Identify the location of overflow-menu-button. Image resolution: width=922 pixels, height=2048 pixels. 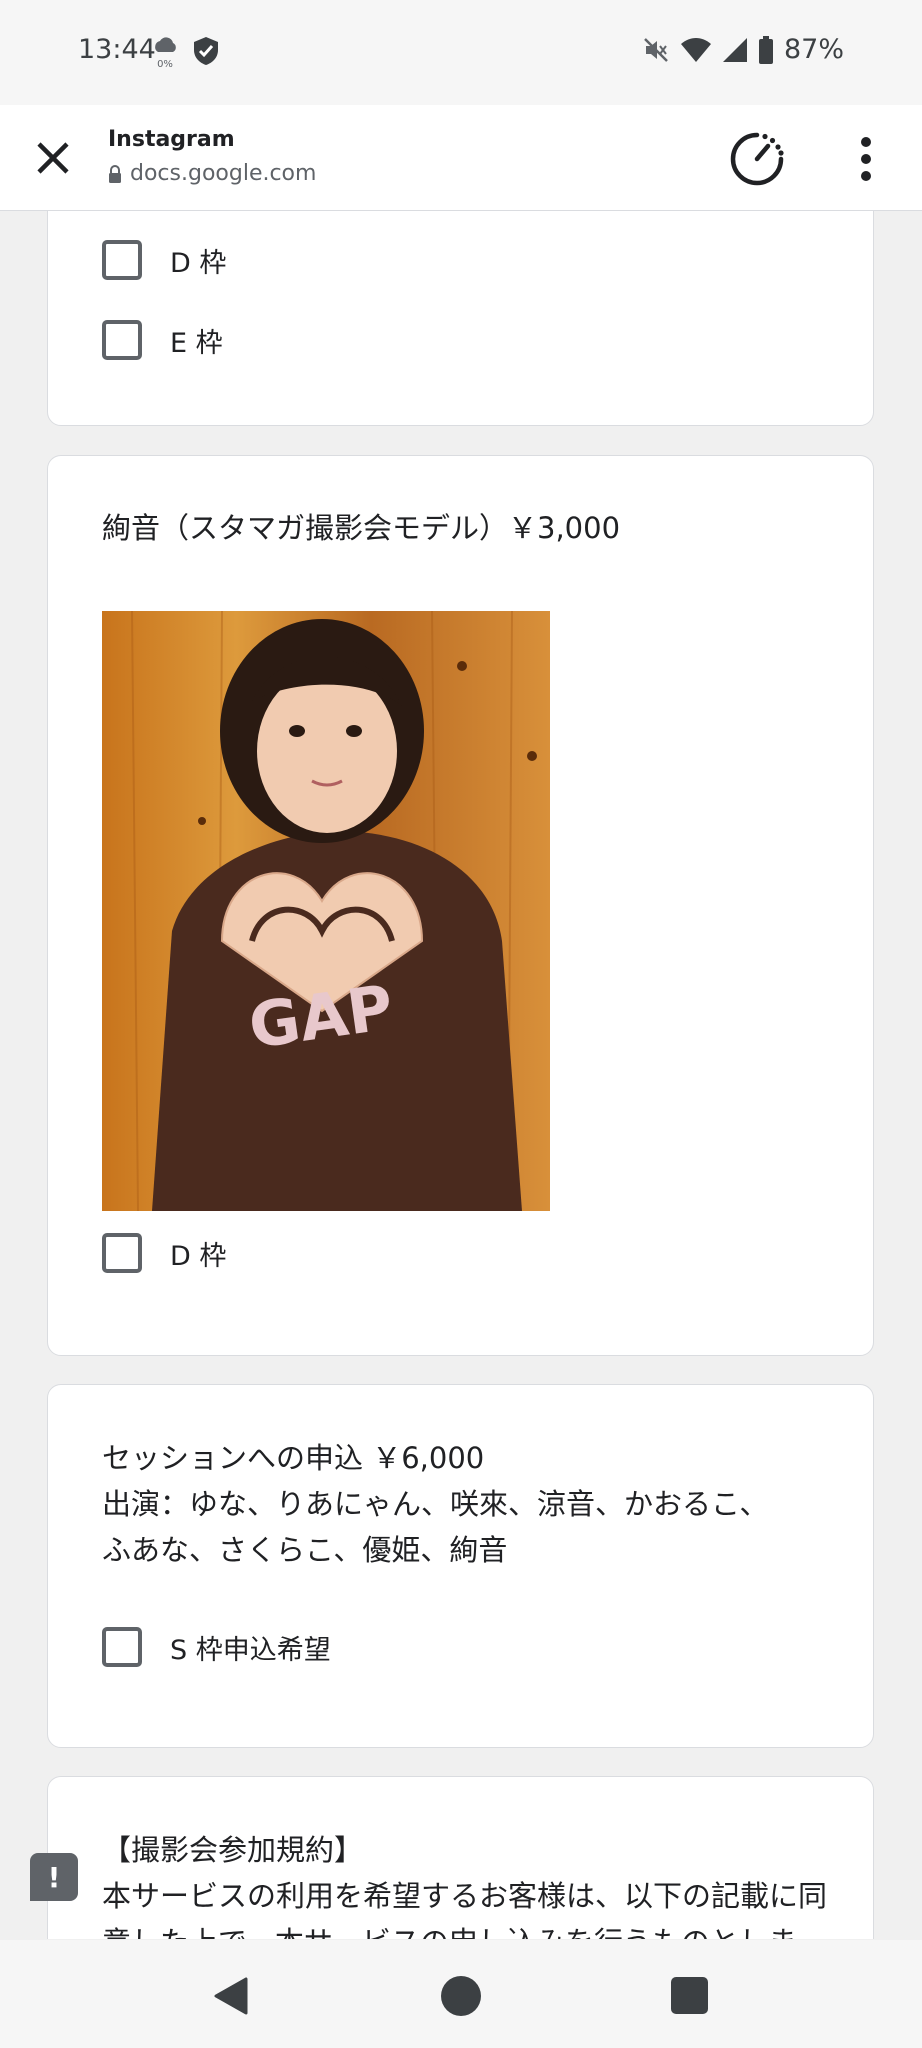
(866, 159).